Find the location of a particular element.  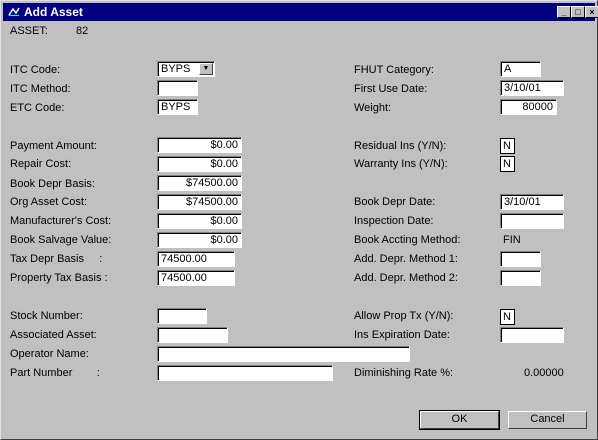

part-number-label: Part Number : is located at coordinates (55, 373).